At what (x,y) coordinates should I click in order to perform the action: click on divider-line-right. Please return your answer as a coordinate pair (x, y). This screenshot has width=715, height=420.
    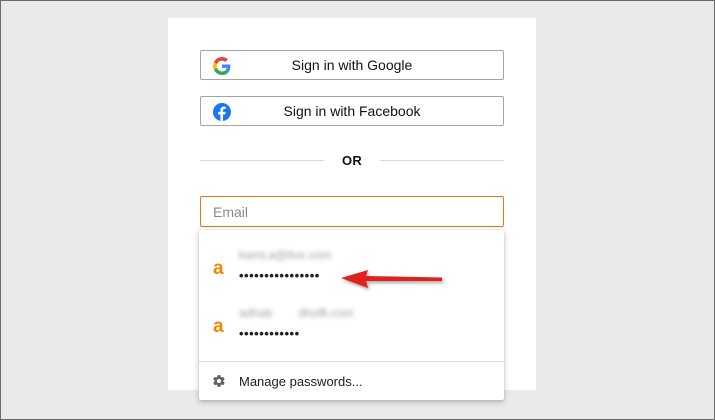
    Looking at the image, I should click on (442, 160).